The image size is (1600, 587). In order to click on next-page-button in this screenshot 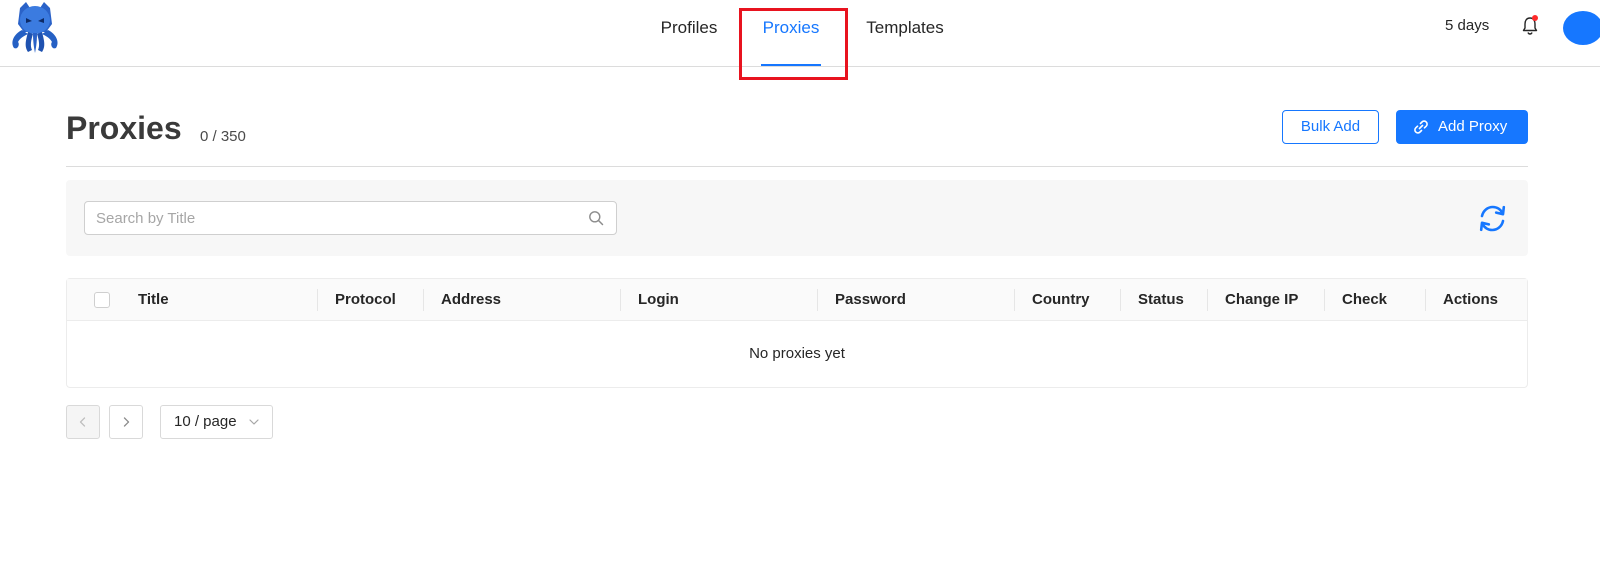, I will do `click(126, 422)`.